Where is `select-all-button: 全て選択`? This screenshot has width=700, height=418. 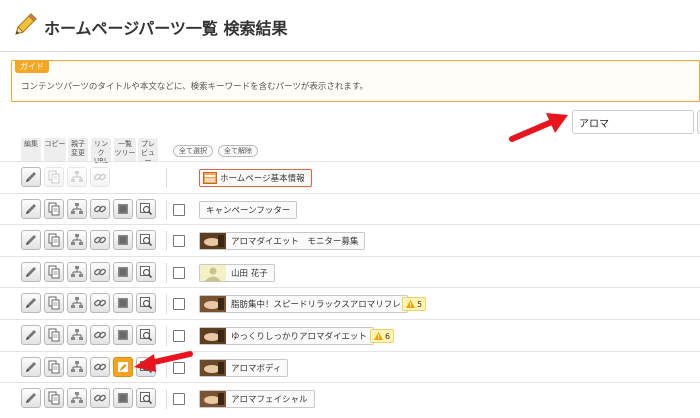 select-all-button: 全て選択 is located at coordinates (193, 151).